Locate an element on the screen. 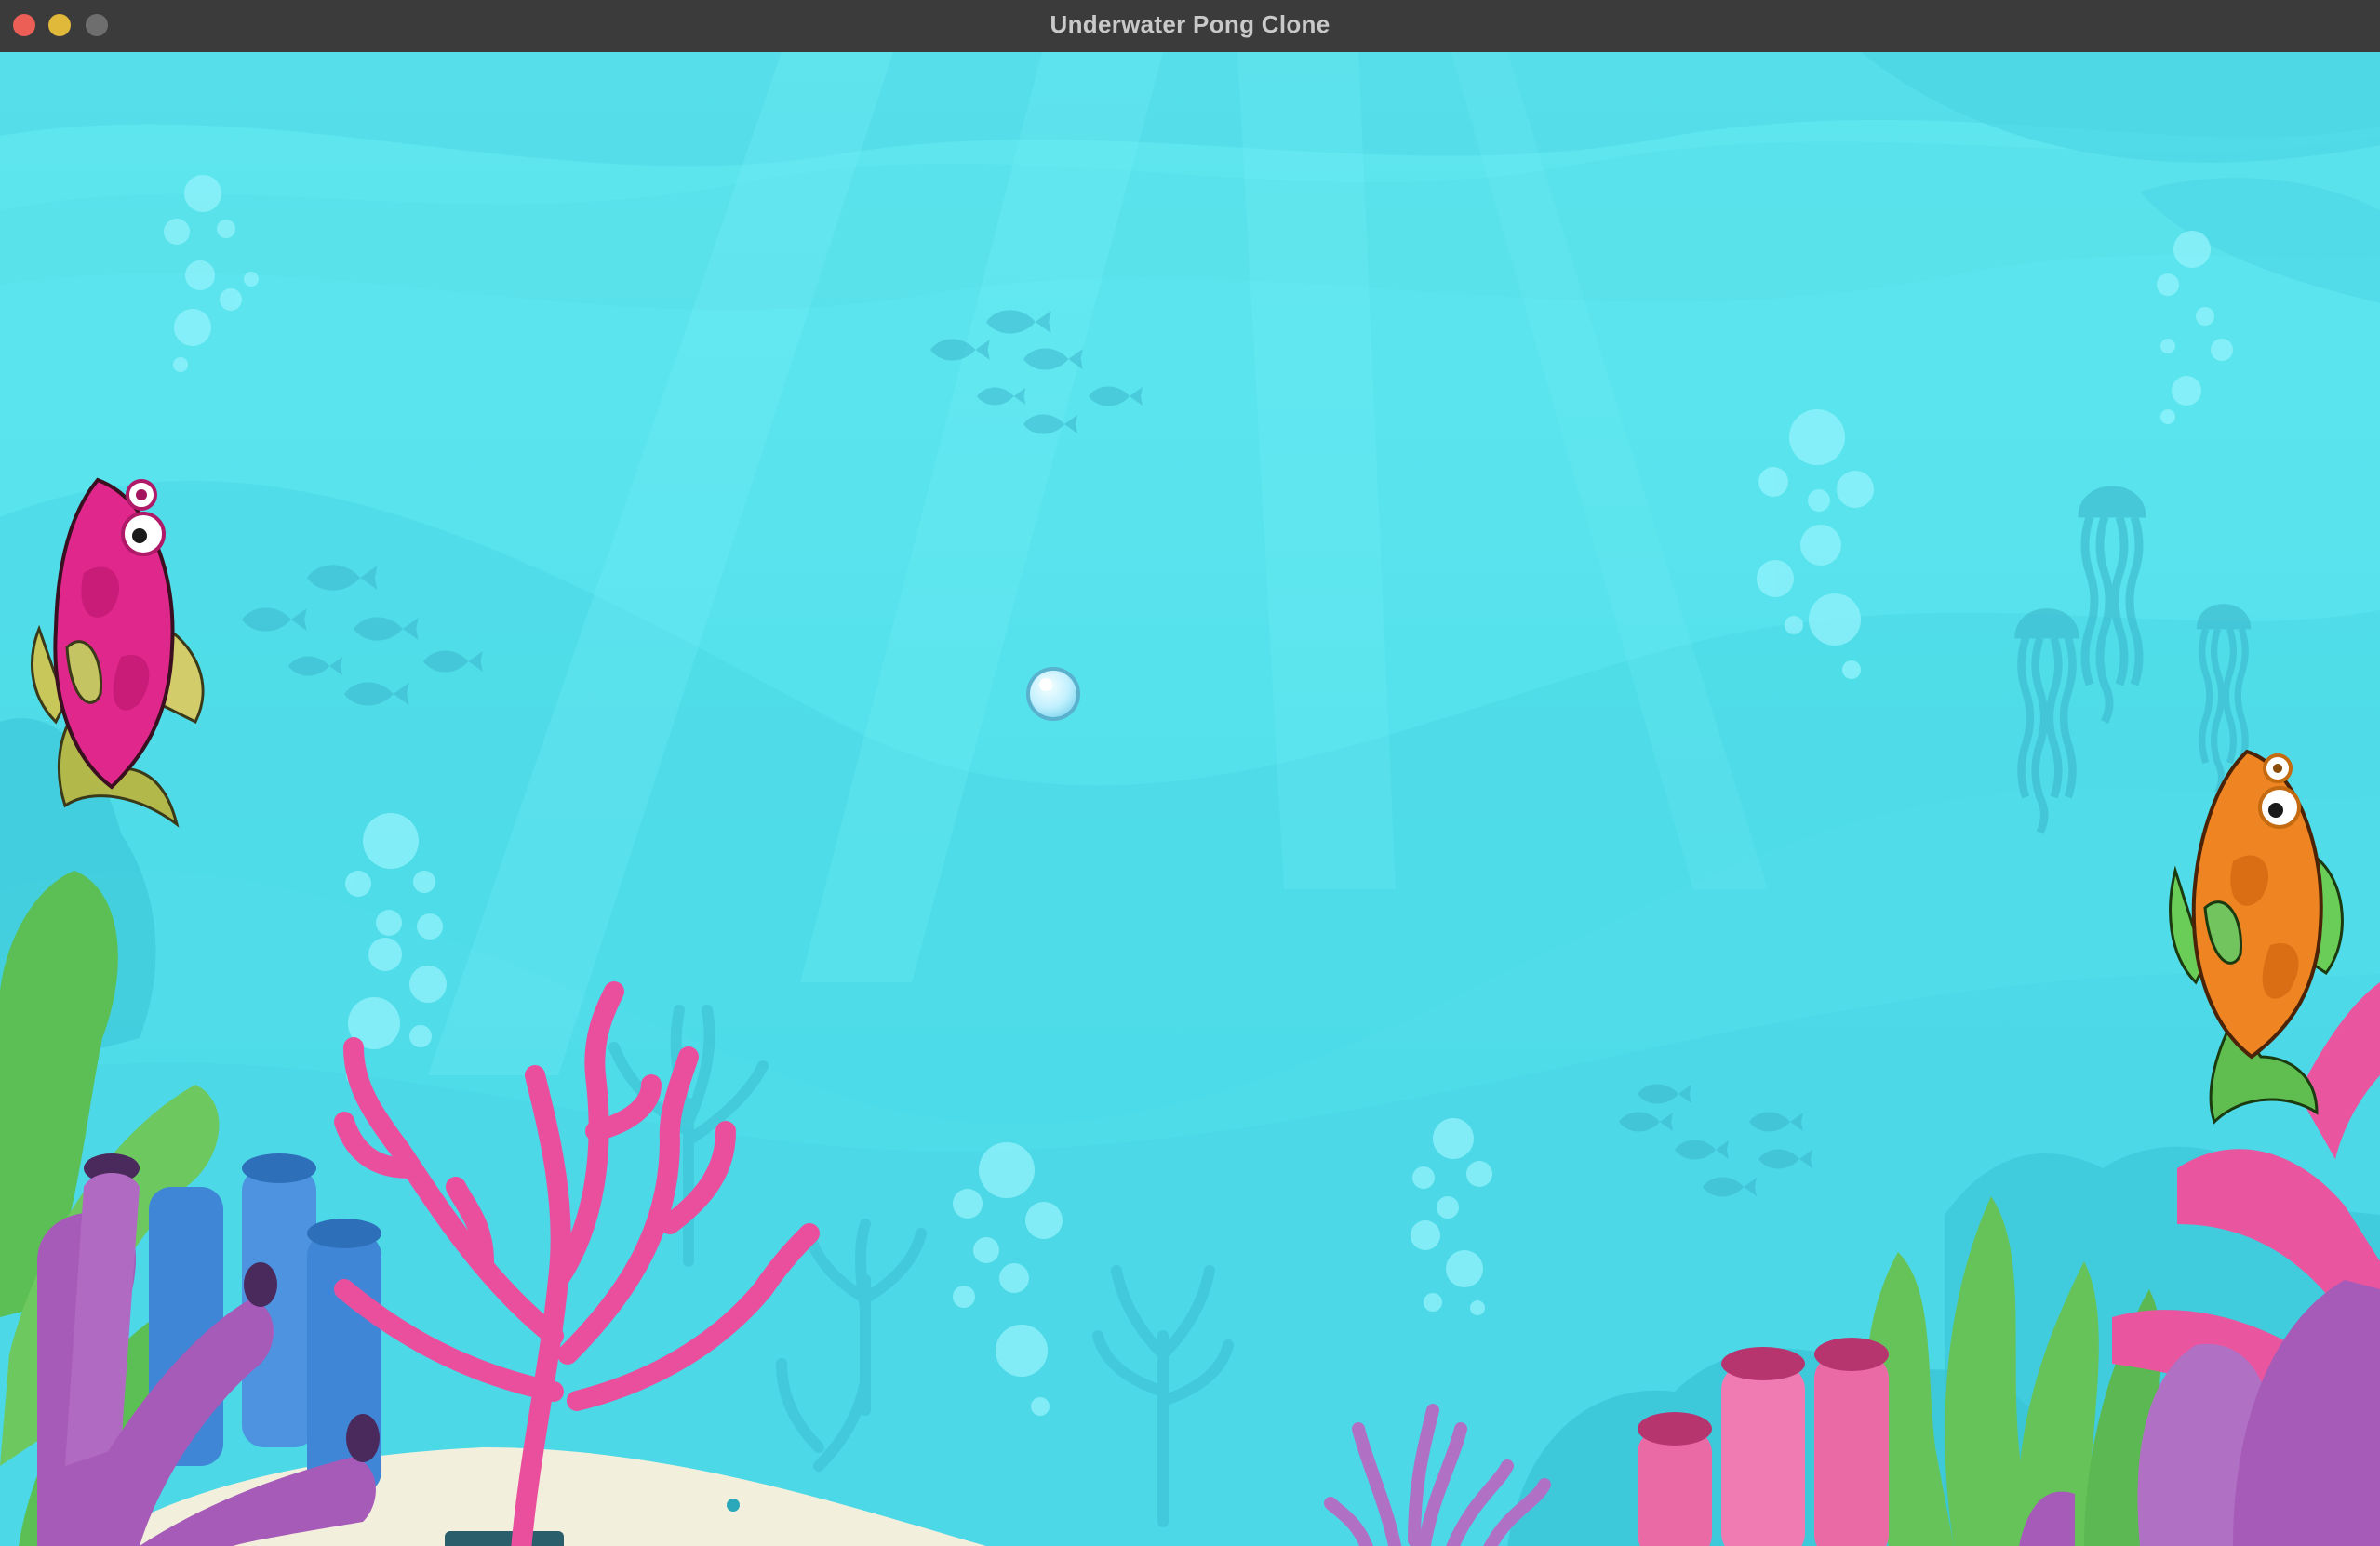 This screenshot has height=1546, width=2380. title-bar: Underwater Pong Clone is located at coordinates (1190, 26).